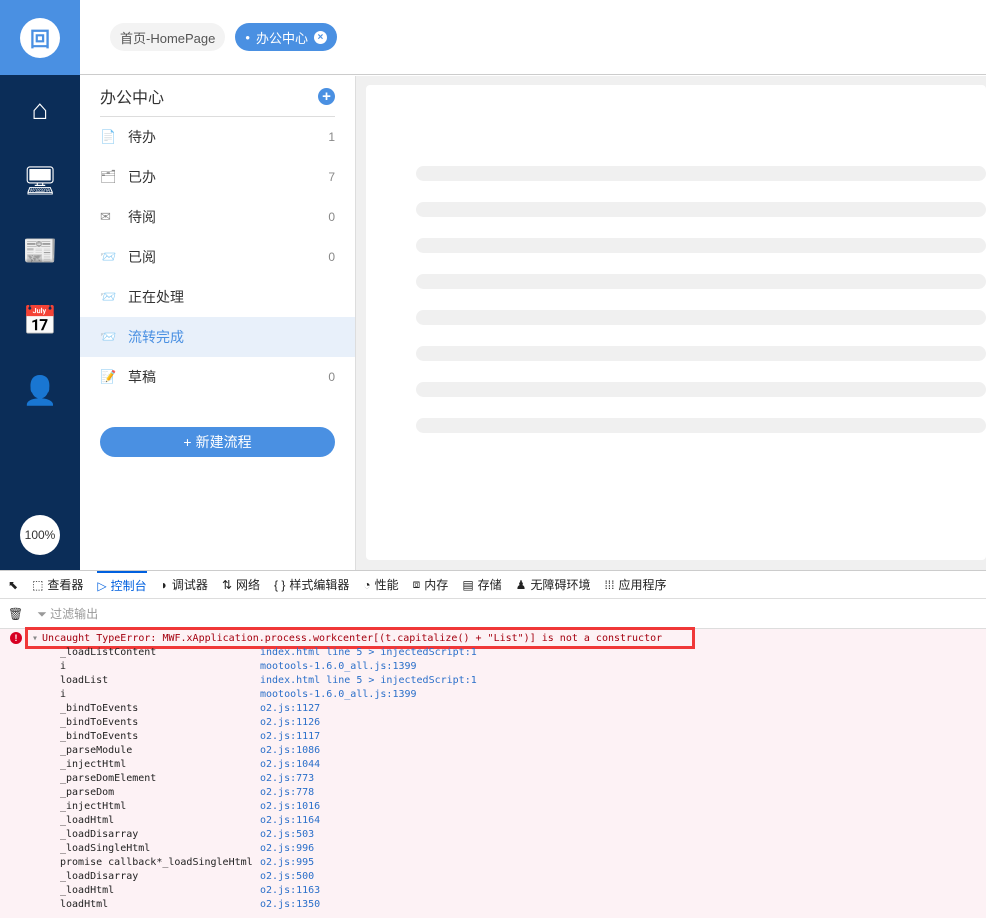 Image resolution: width=986 pixels, height=918 pixels. I want to click on devtools-tab: ◔ 性能, so click(380, 585).